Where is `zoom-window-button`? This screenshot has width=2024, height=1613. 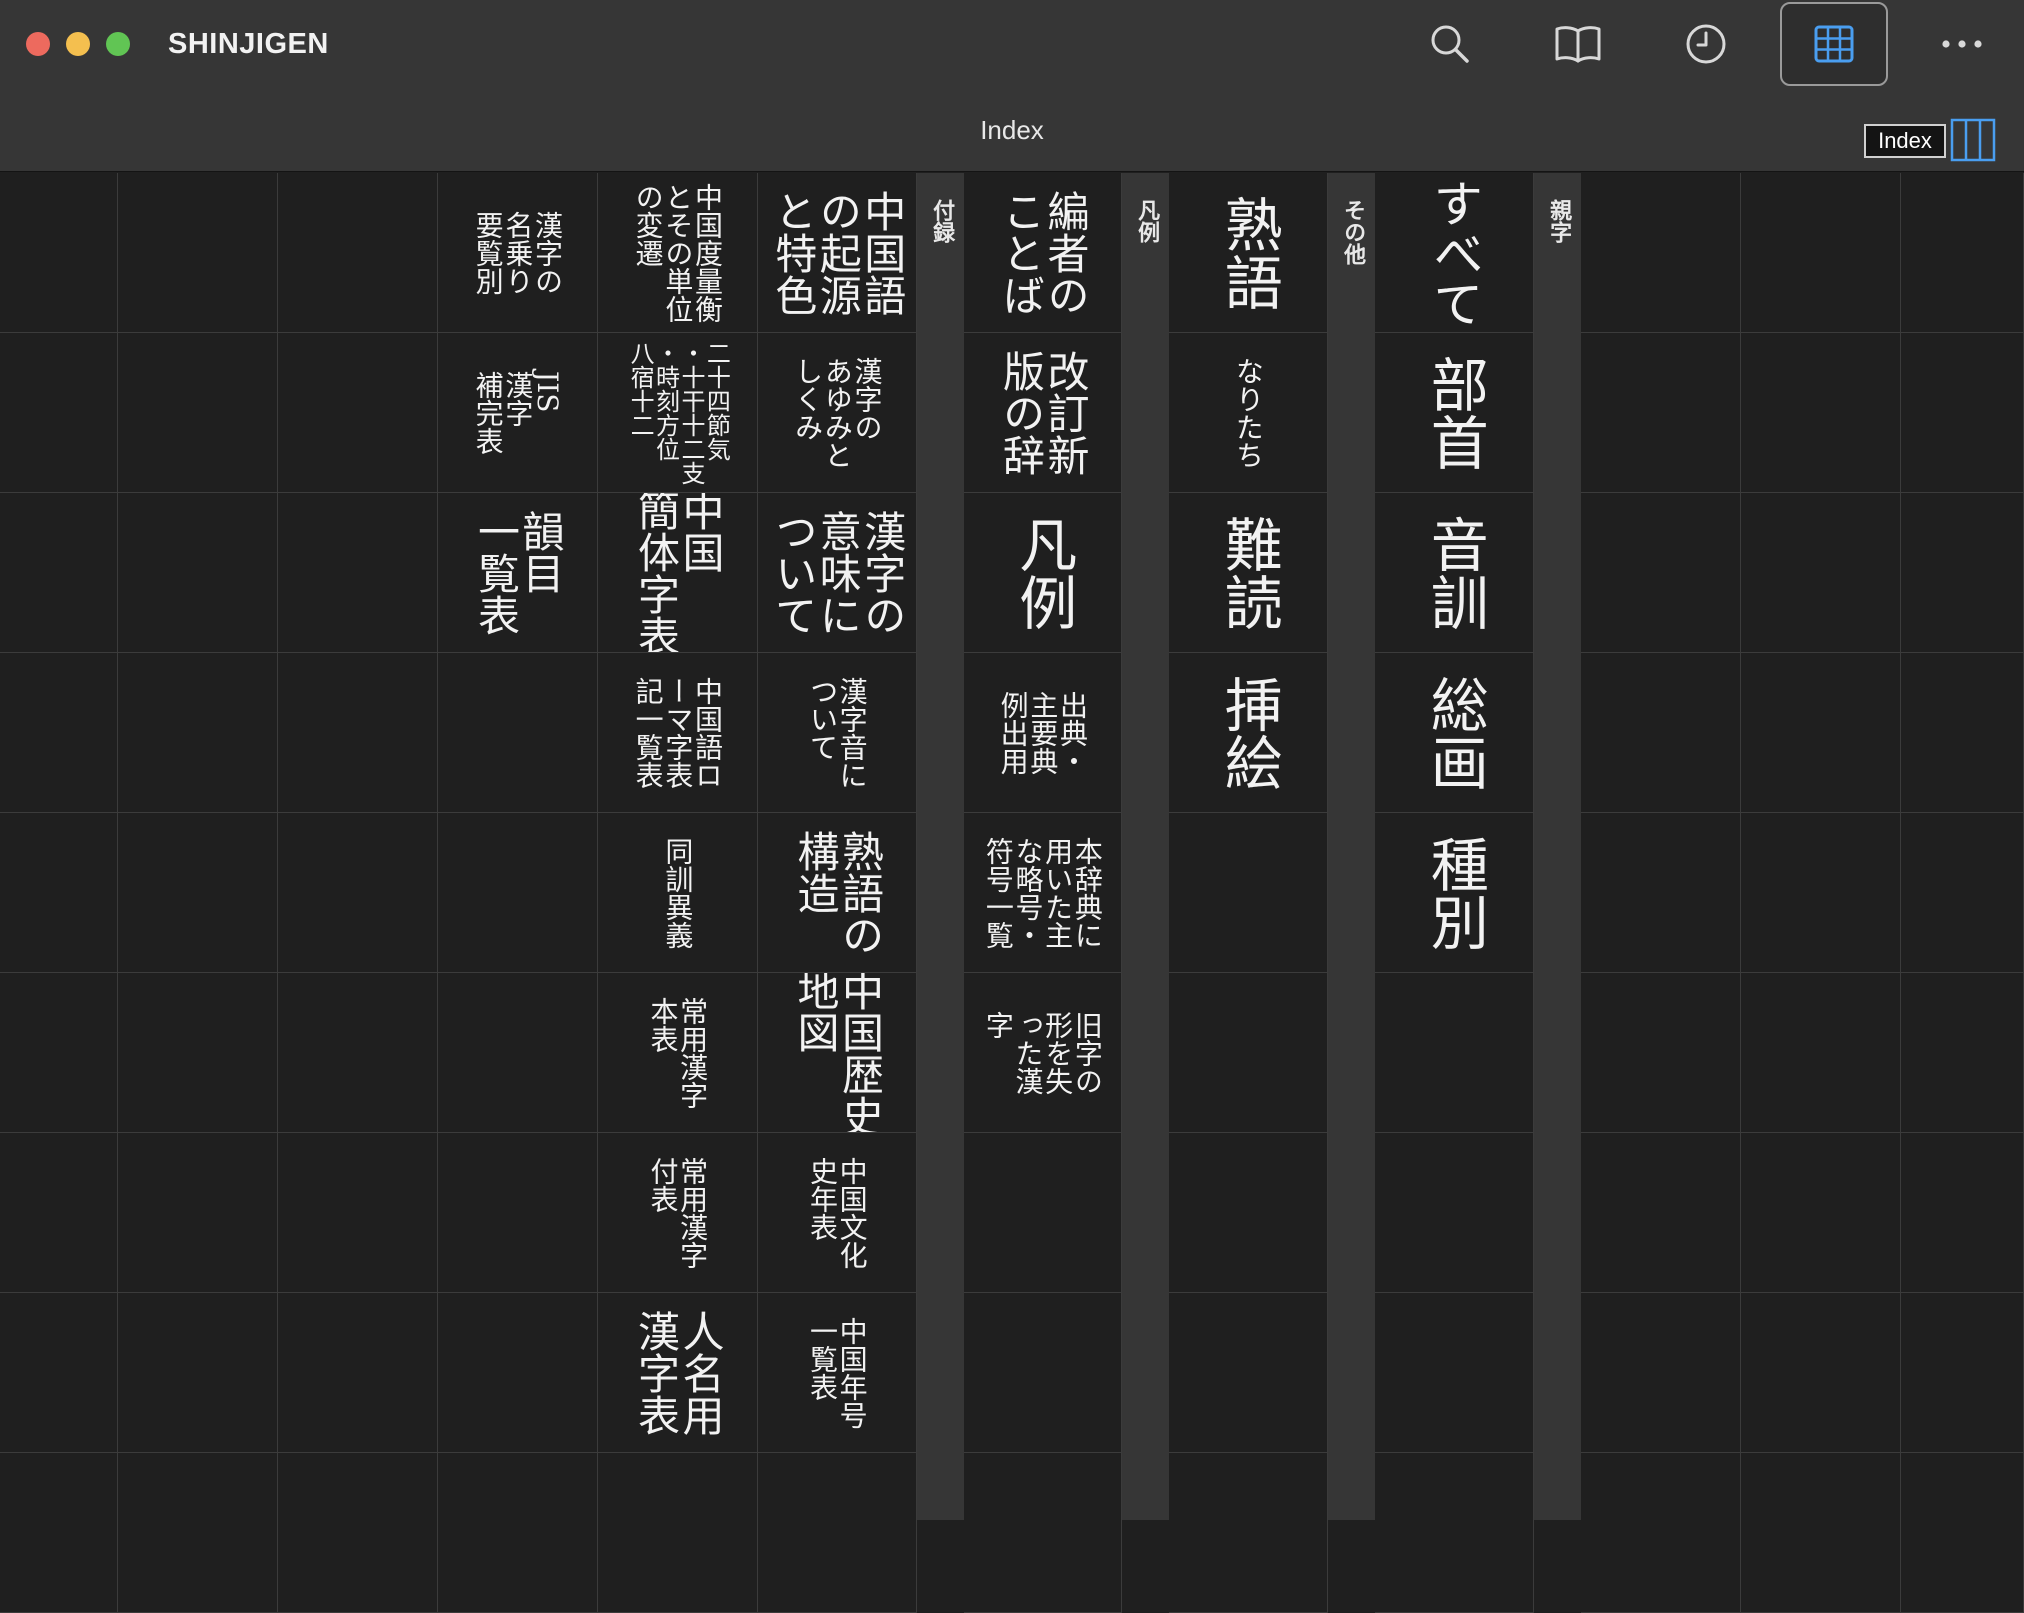
zoom-window-button is located at coordinates (118, 44).